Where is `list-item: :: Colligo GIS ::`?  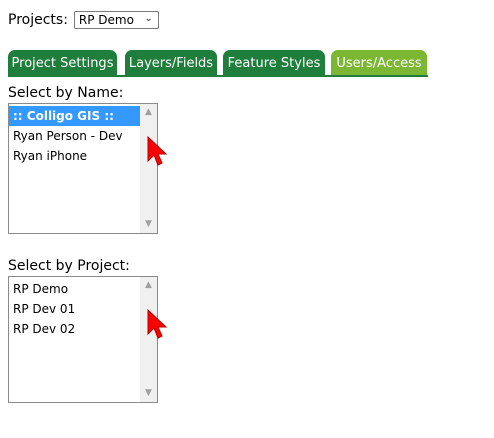
list-item: :: Colligo GIS :: is located at coordinates (74, 116).